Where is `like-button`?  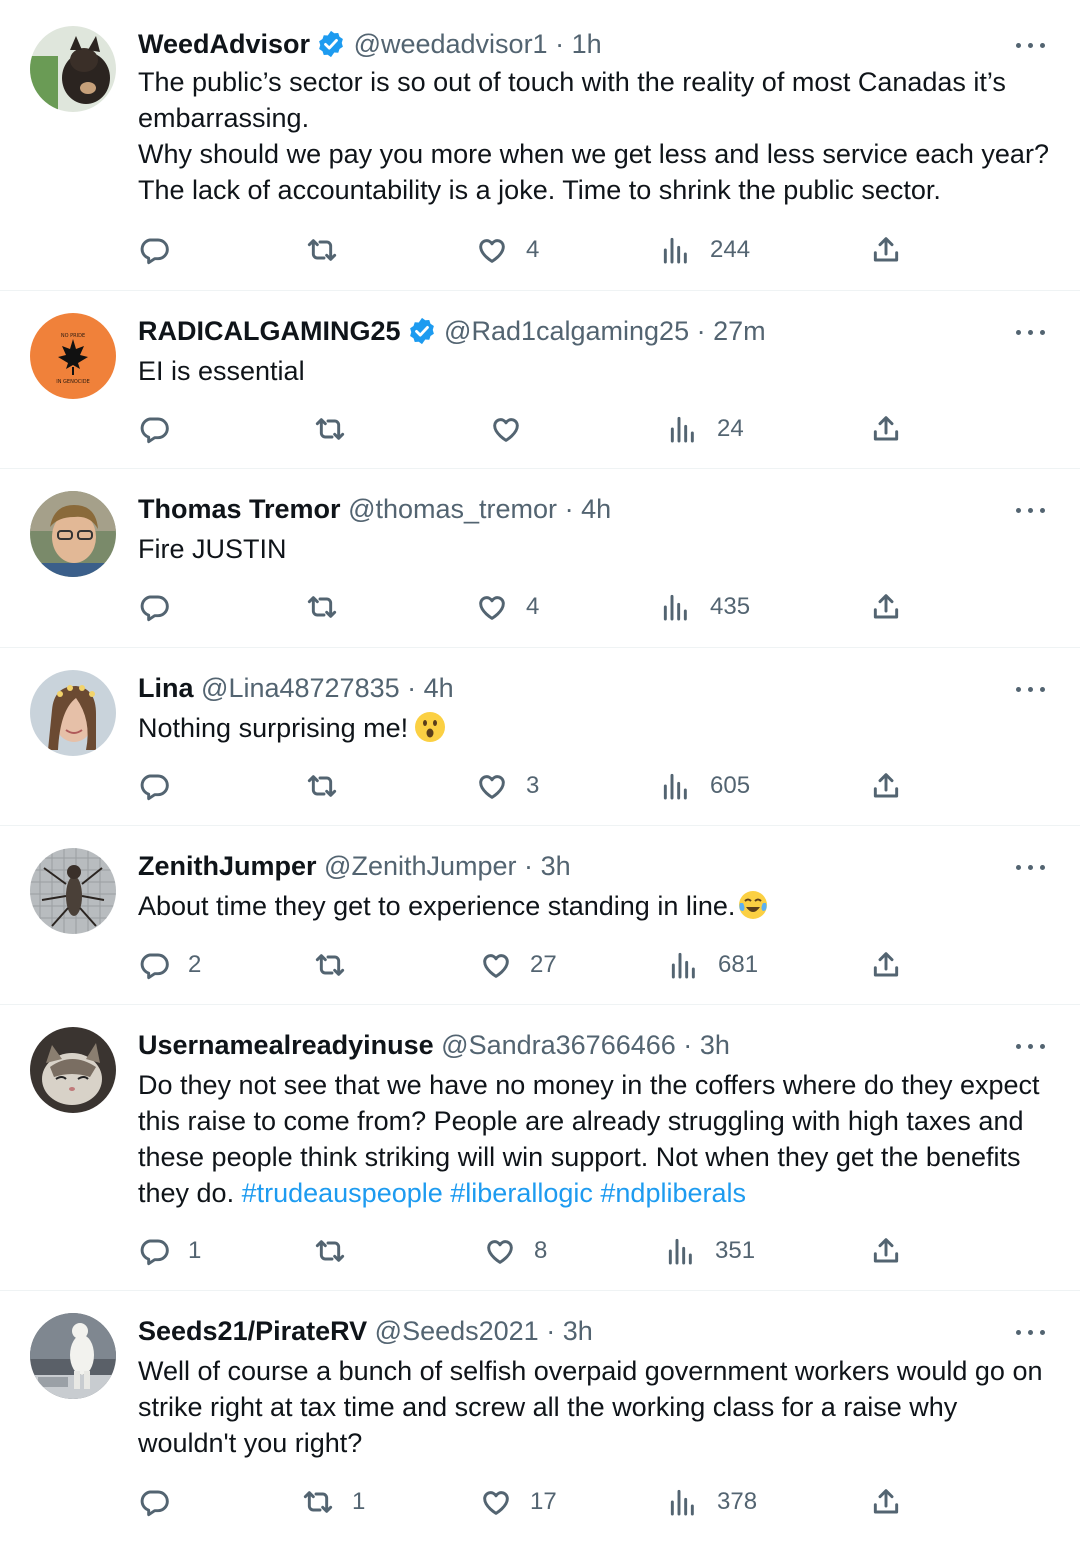
like-button is located at coordinates (515, 429).